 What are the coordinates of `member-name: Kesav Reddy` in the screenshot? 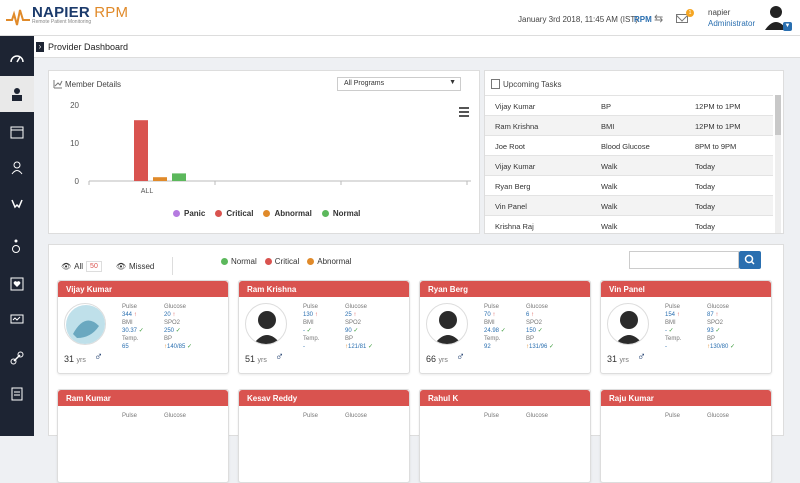 It's located at (324, 398).